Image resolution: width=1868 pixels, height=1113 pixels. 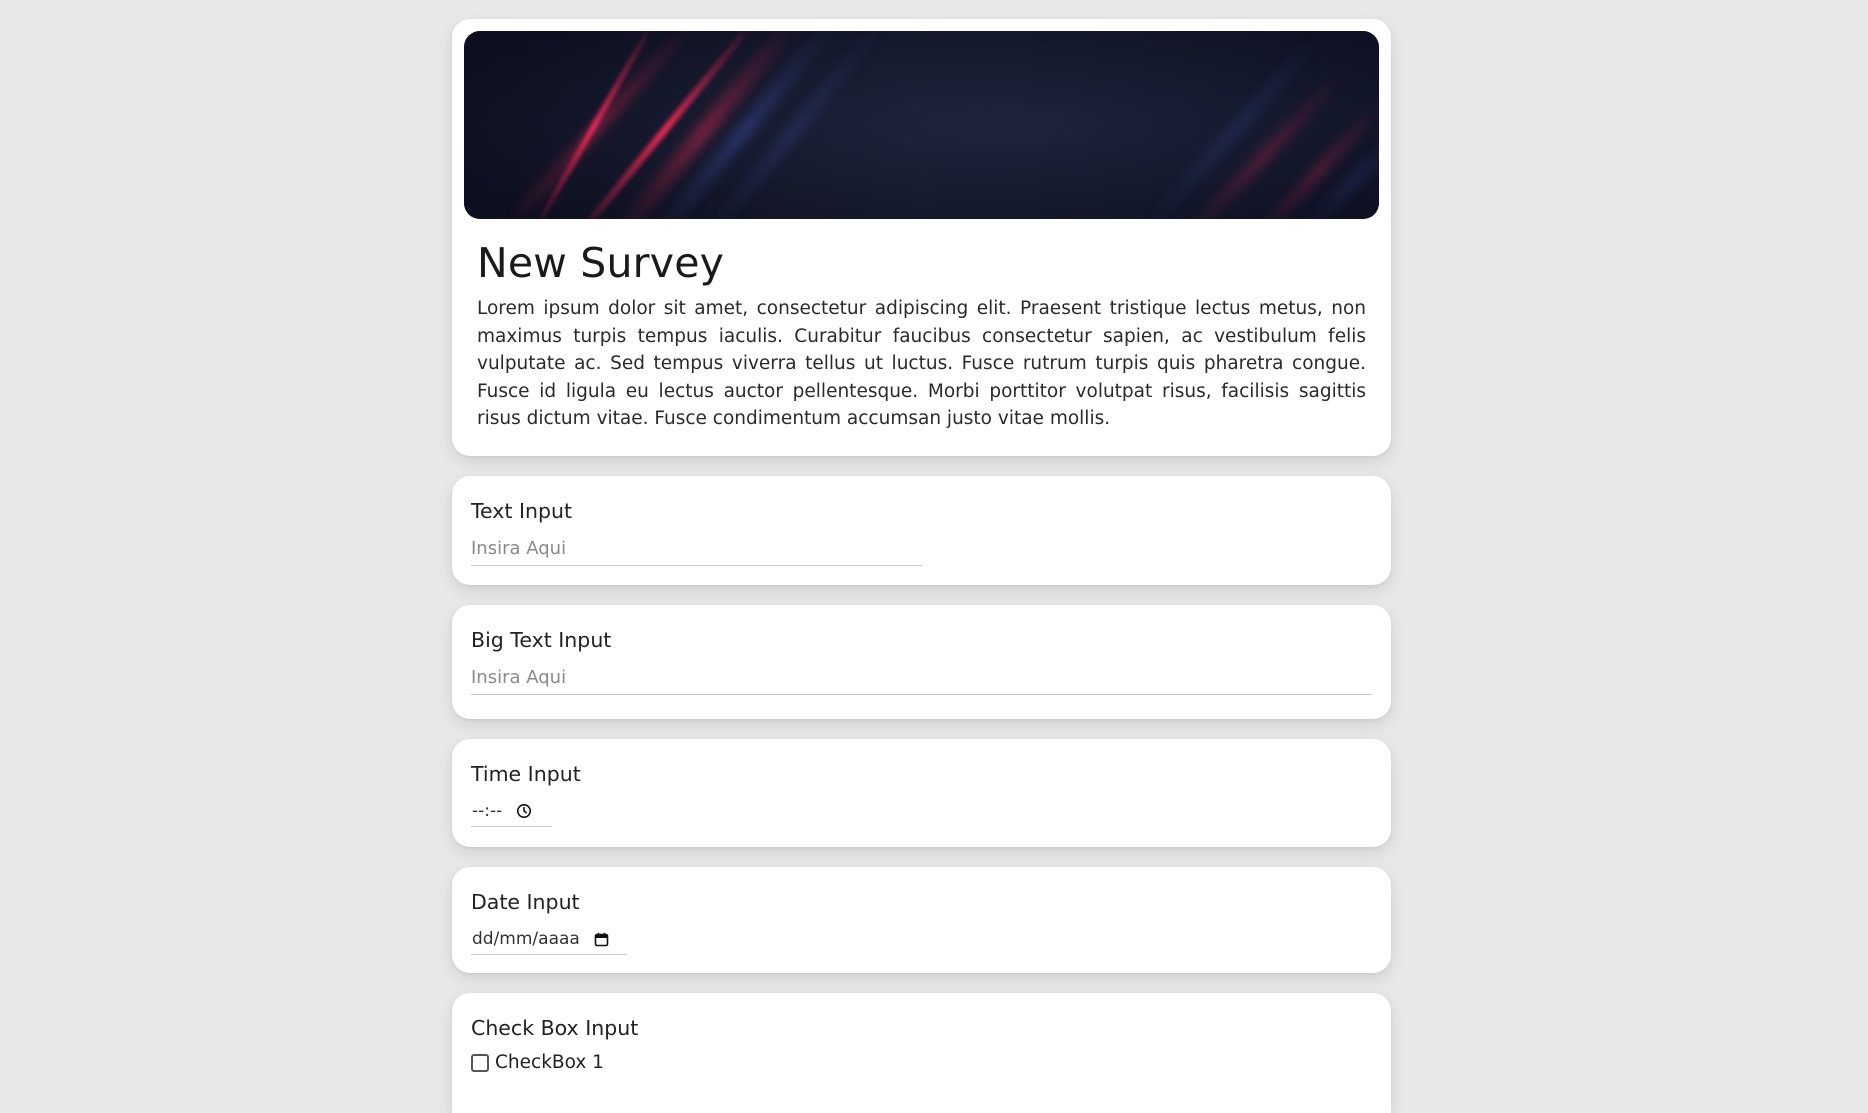 I want to click on clock-icon, so click(x=524, y=811).